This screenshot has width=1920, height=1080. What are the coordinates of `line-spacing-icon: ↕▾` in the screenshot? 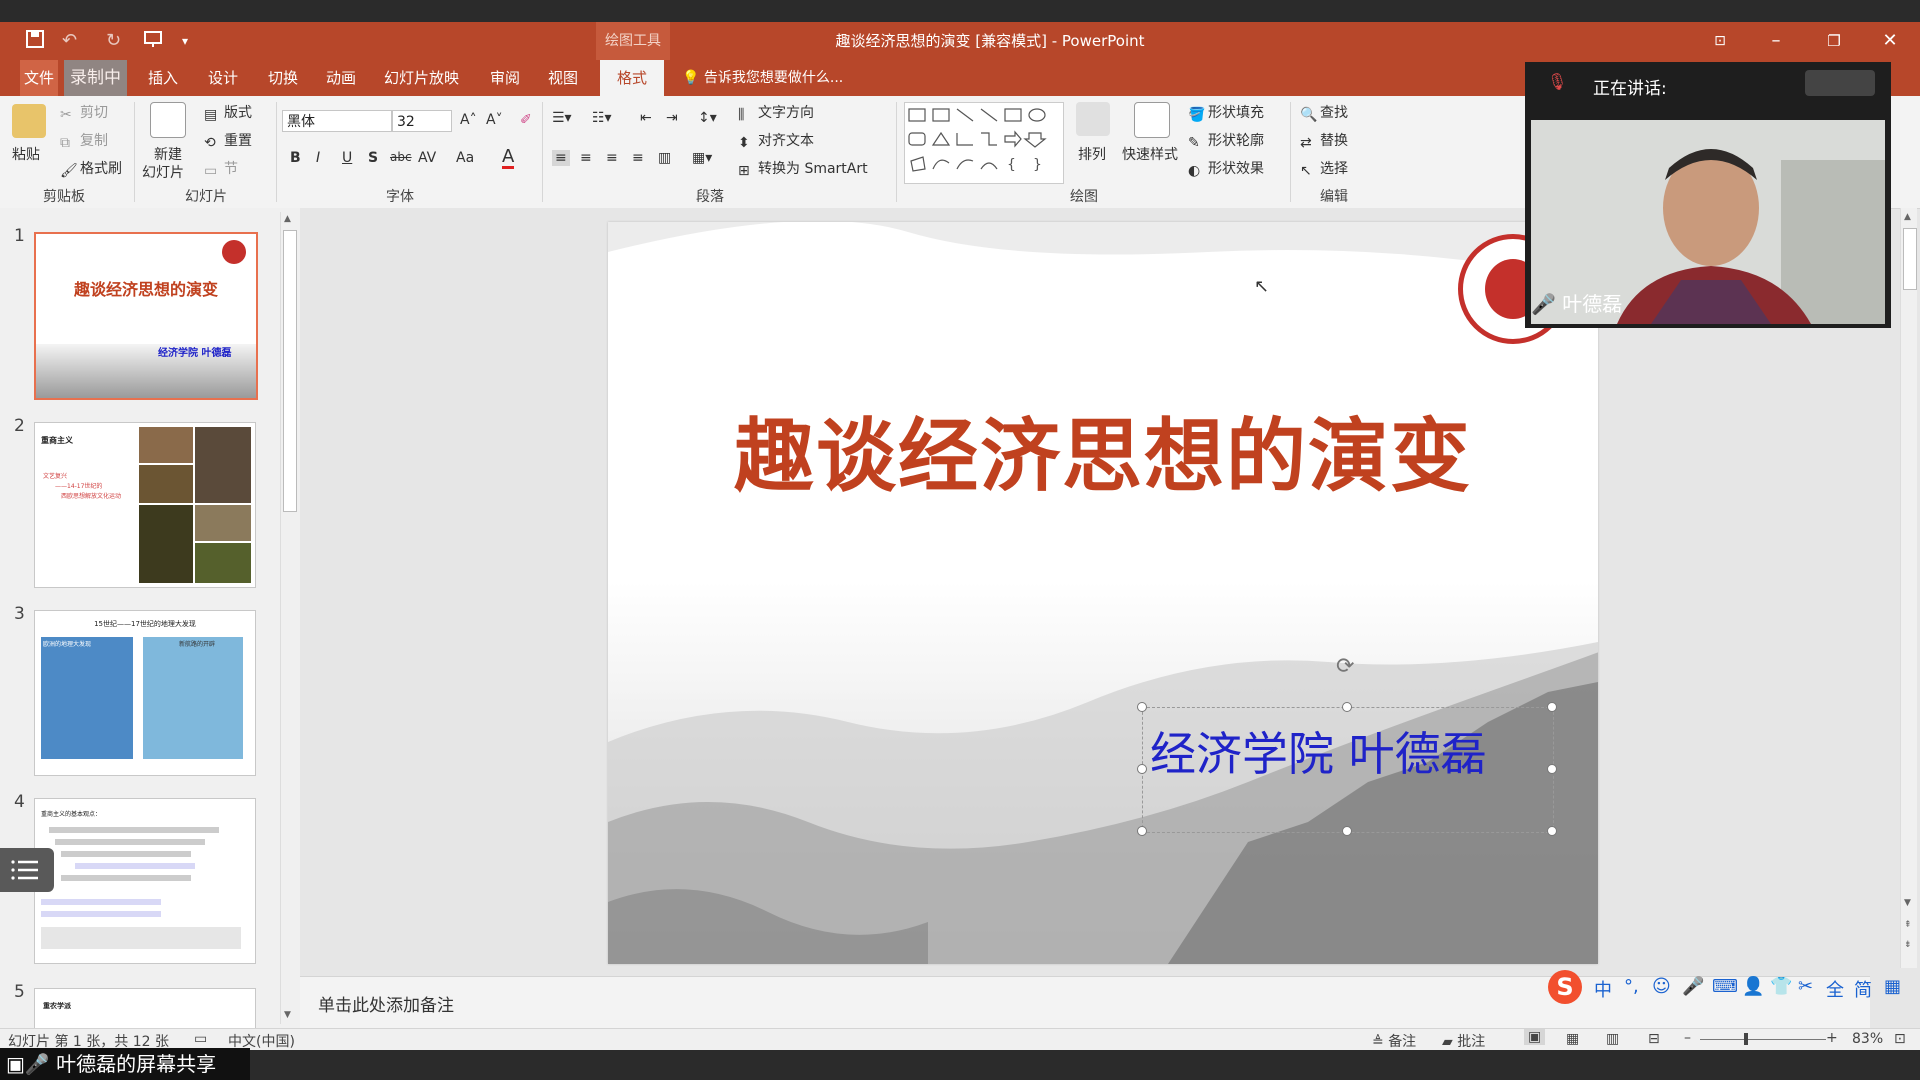 It's located at (707, 118).